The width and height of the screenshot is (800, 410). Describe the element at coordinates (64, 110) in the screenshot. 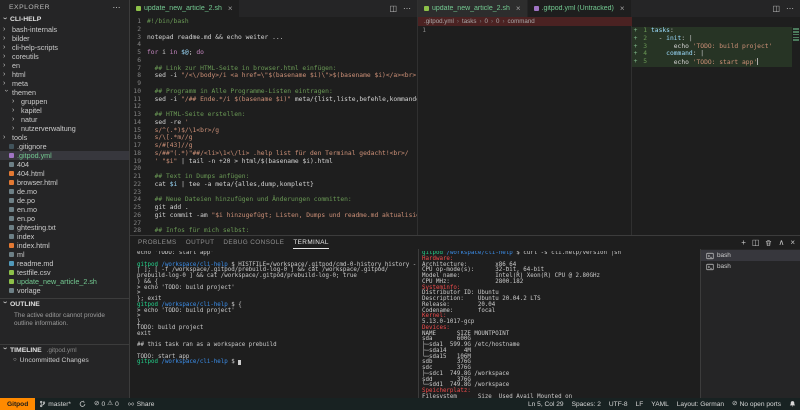

I see `tree-item-kapitel: › kapitel` at that location.